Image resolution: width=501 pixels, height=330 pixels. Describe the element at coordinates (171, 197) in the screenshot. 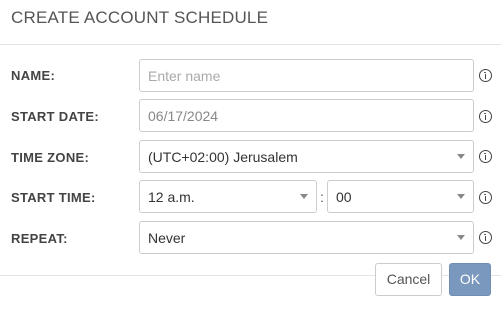

I see `start-time-hour-value: 12 a.m.` at that location.